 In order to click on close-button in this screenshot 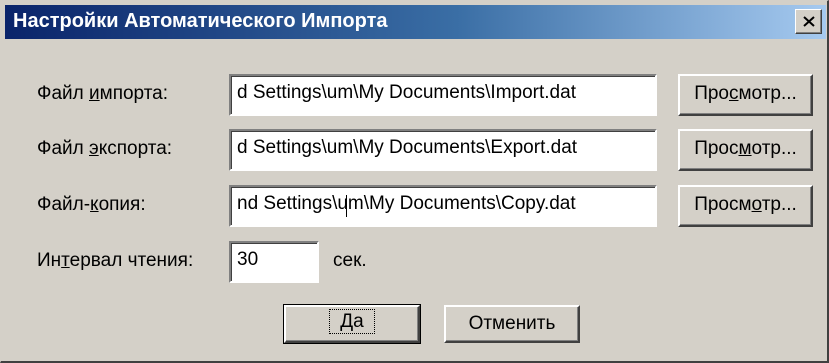, I will do `click(808, 21)`.